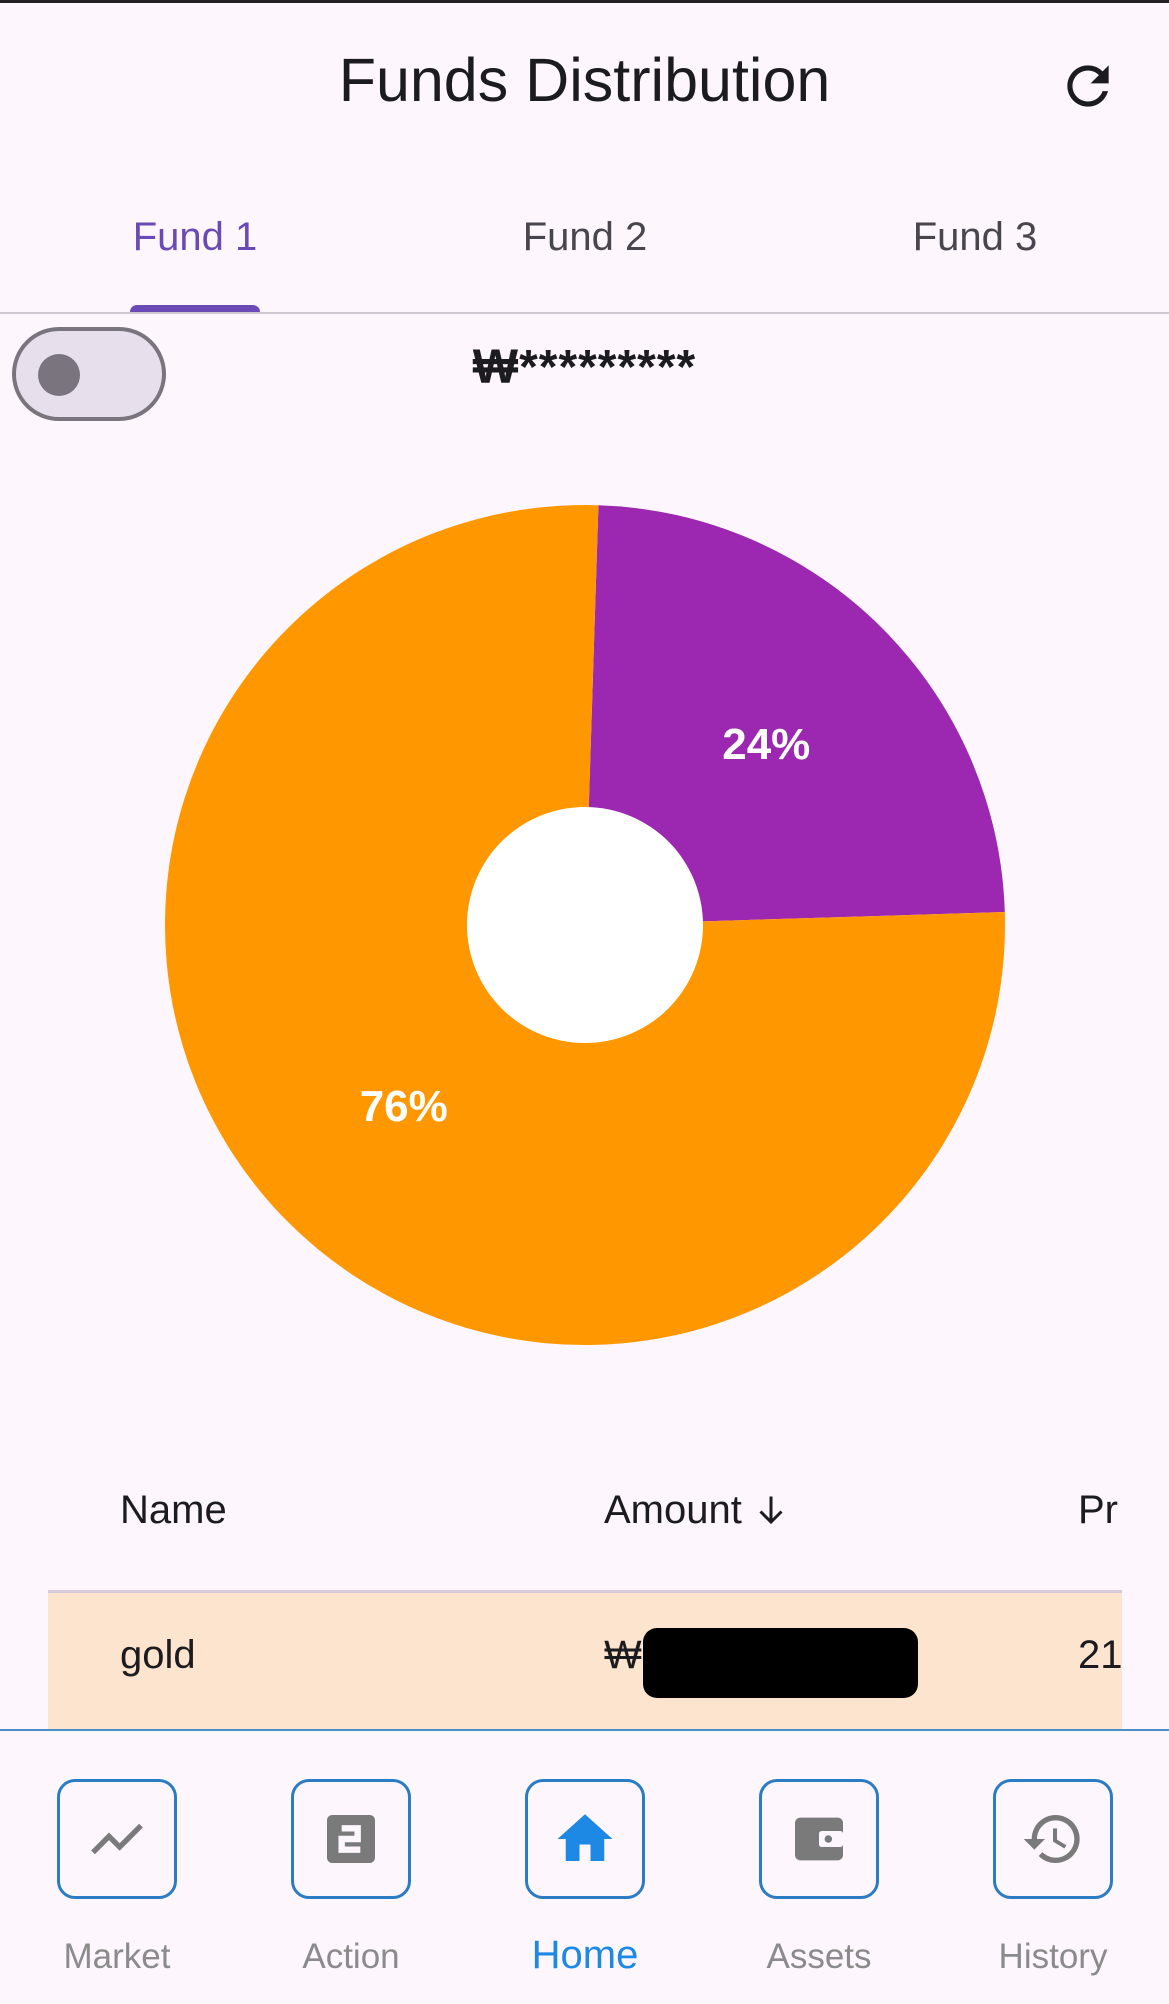  I want to click on fund-tabs: Fund 1 Fund 2 Fund 3, so click(584, 249).